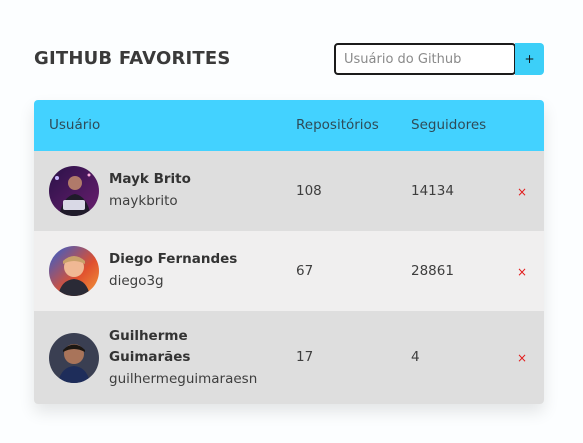 The image size is (583, 443). I want to click on column-header-user: Usuário, so click(75, 125).